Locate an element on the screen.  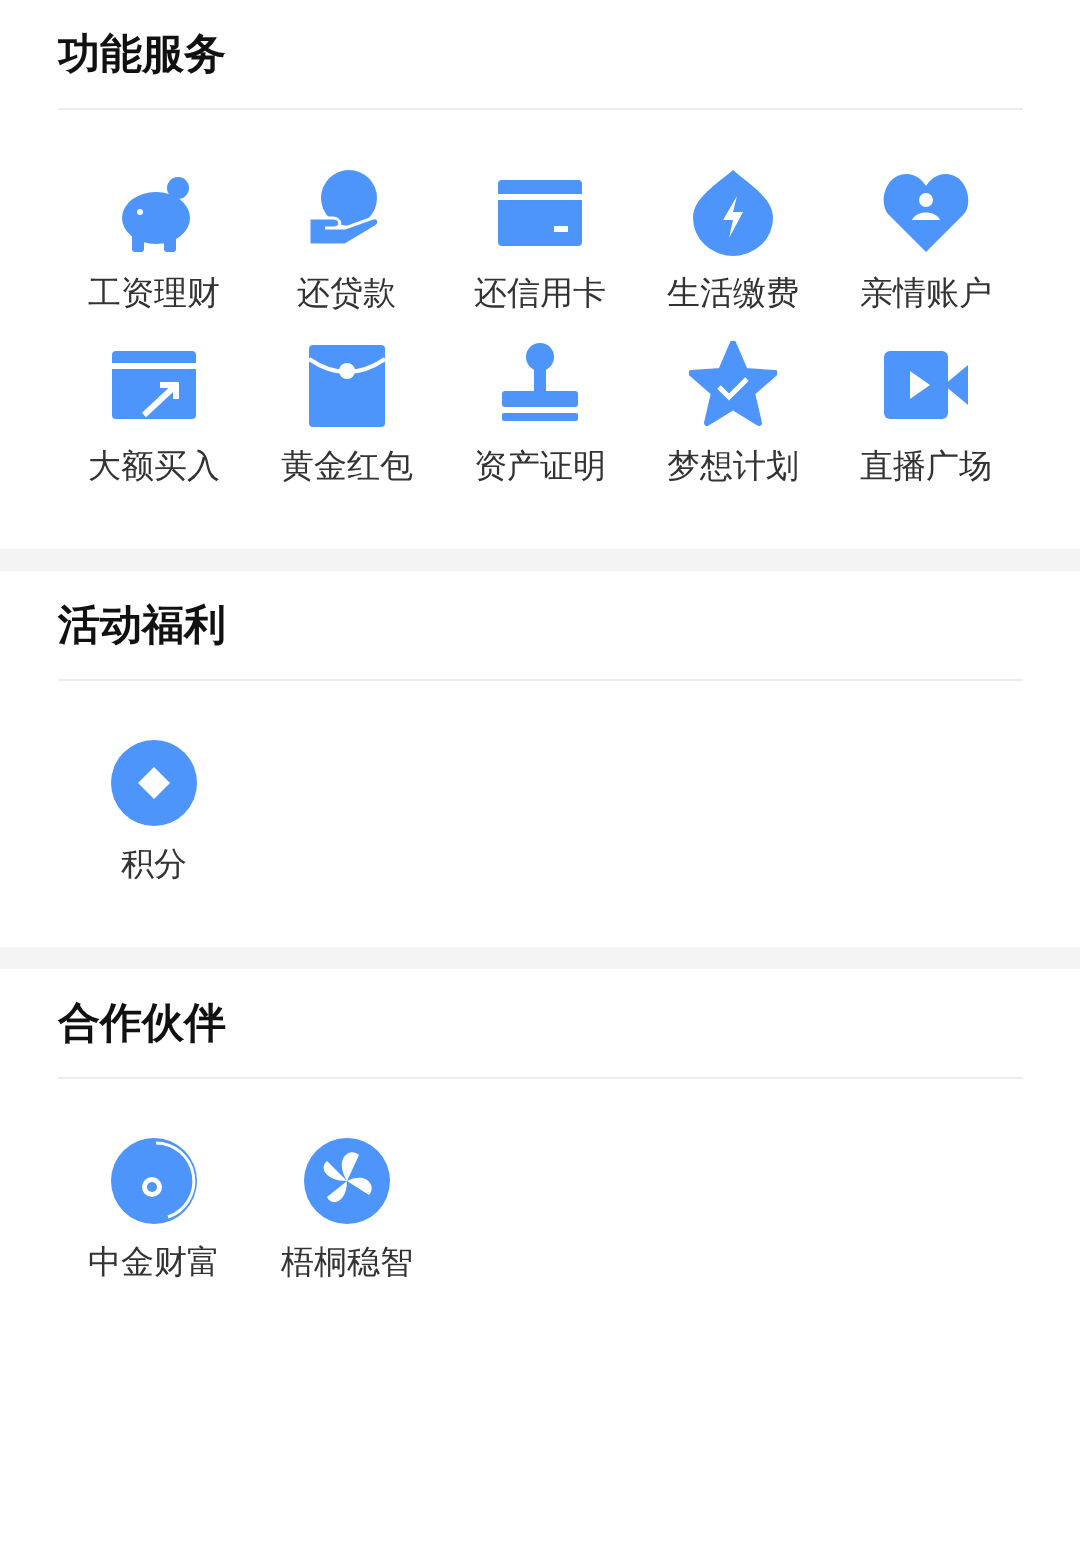
service-tile: 梧桐稳智 is located at coordinates (346, 1210).